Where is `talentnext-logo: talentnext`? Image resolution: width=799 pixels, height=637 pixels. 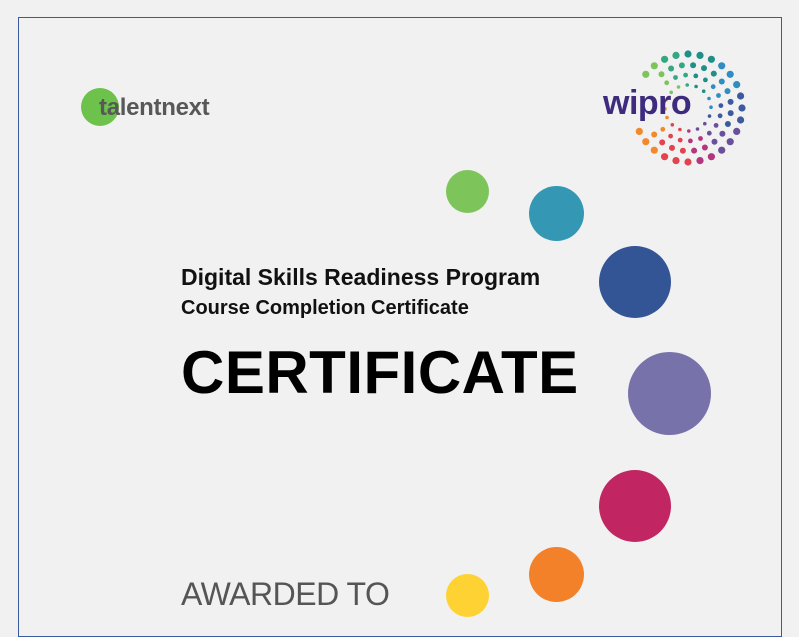
talentnext-logo: talentnext is located at coordinates (156, 108).